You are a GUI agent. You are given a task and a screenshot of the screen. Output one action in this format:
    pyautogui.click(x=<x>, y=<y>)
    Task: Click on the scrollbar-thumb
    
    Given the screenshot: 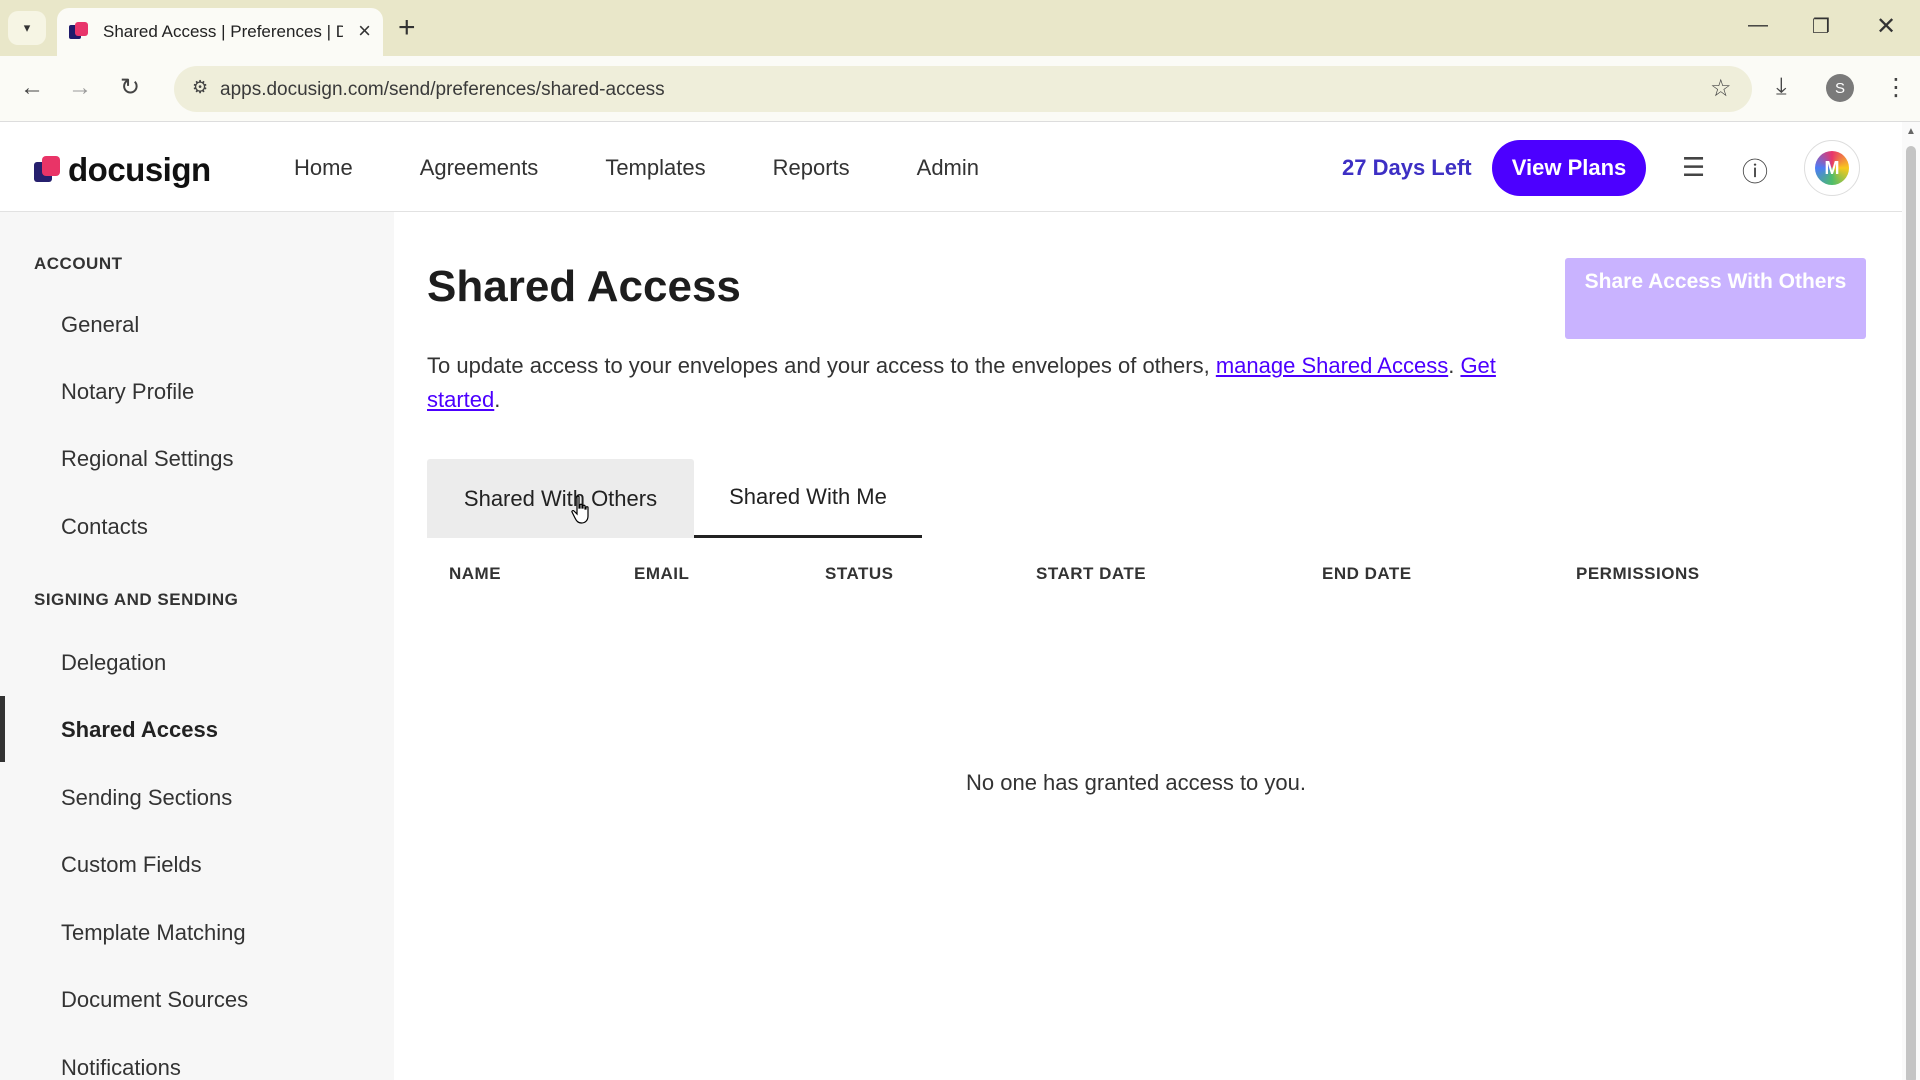 What is the action you would take?
    pyautogui.click(x=1911, y=613)
    